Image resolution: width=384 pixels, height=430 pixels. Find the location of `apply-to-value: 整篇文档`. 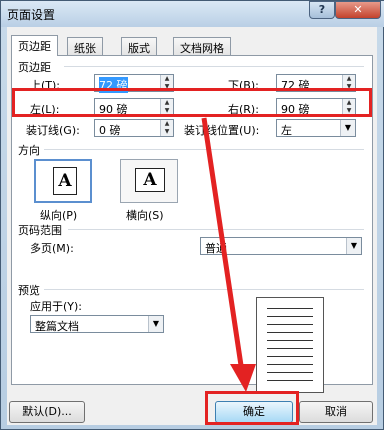

apply-to-value: 整篇文档 is located at coordinates (57, 326).